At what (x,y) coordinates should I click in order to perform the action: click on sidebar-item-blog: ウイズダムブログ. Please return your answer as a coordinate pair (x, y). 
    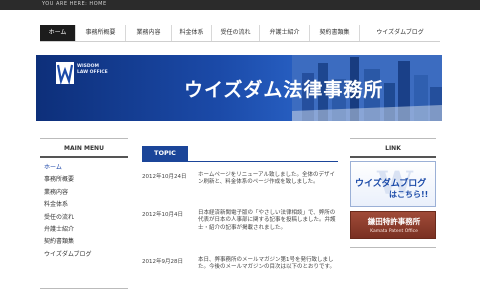
    Looking at the image, I should click on (84, 255).